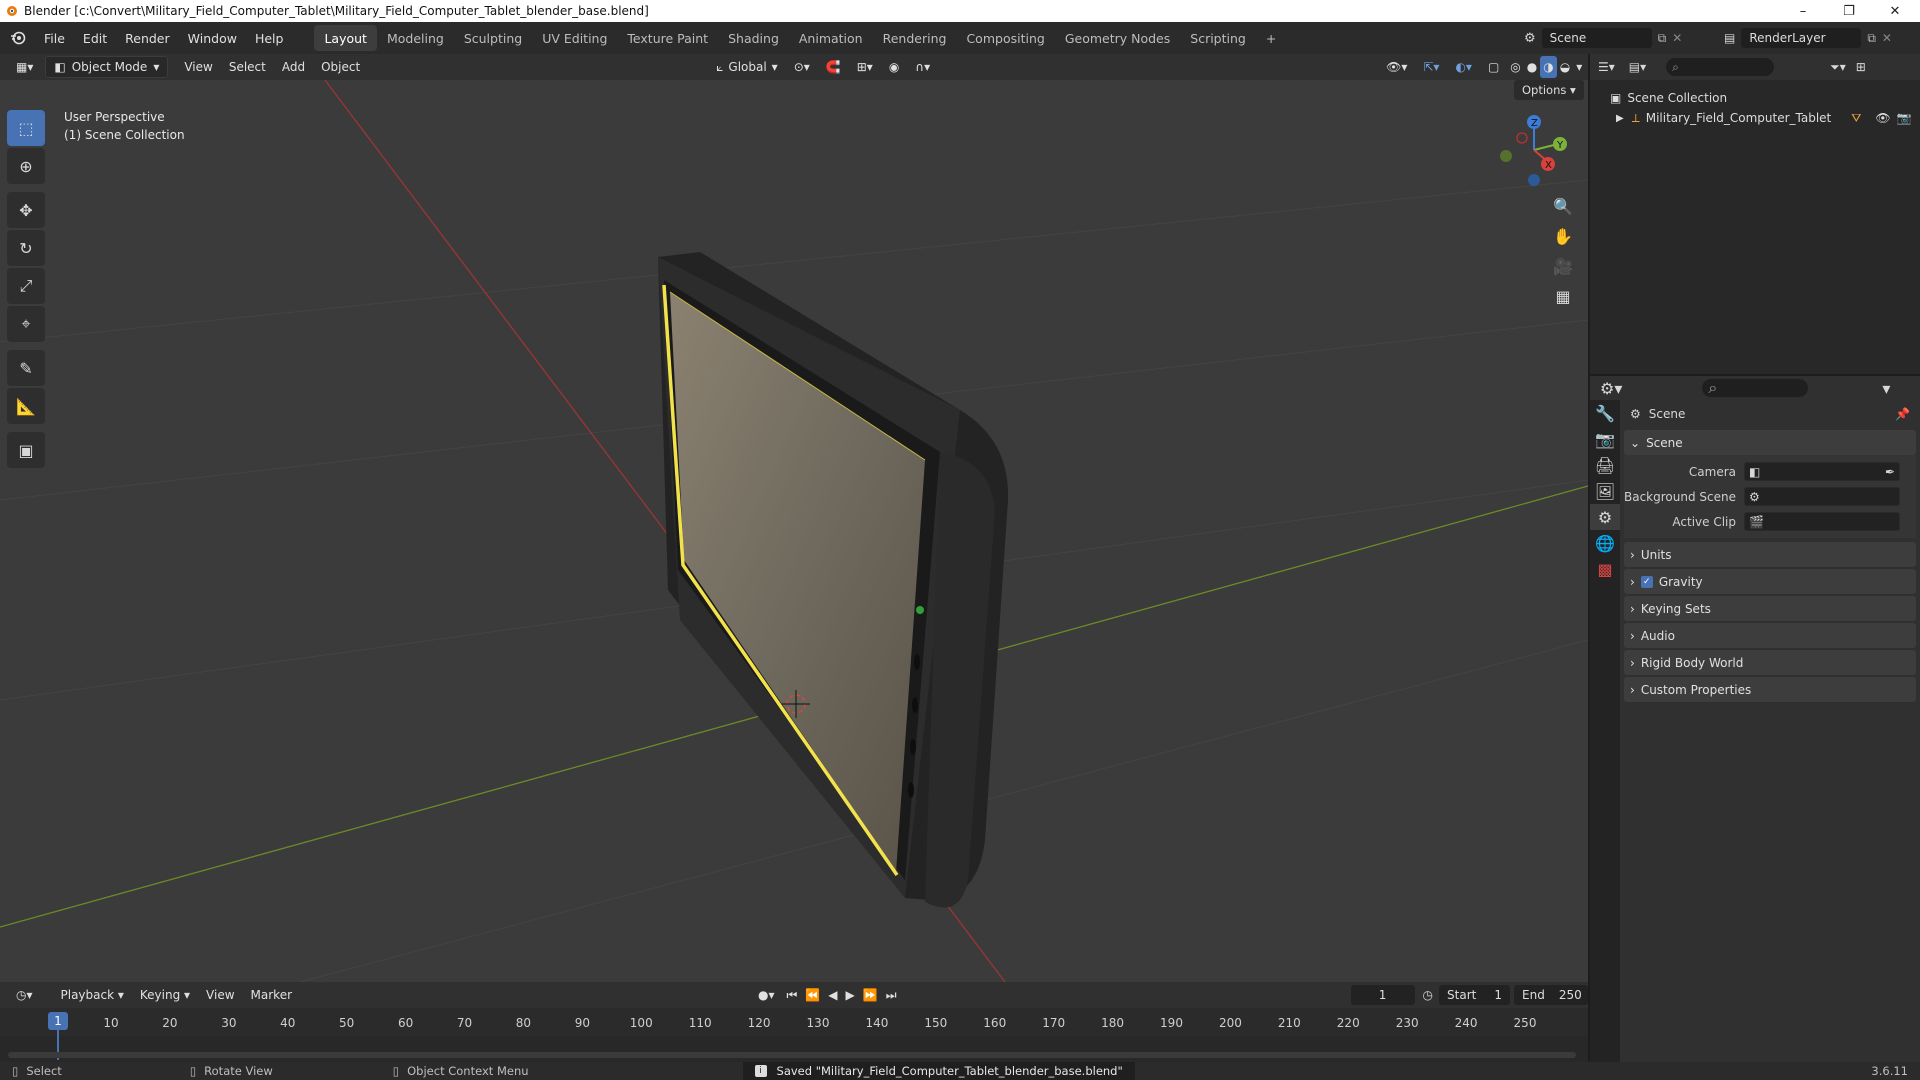 The height and width of the screenshot is (1080, 1920). I want to click on menu-render: Render, so click(147, 38).